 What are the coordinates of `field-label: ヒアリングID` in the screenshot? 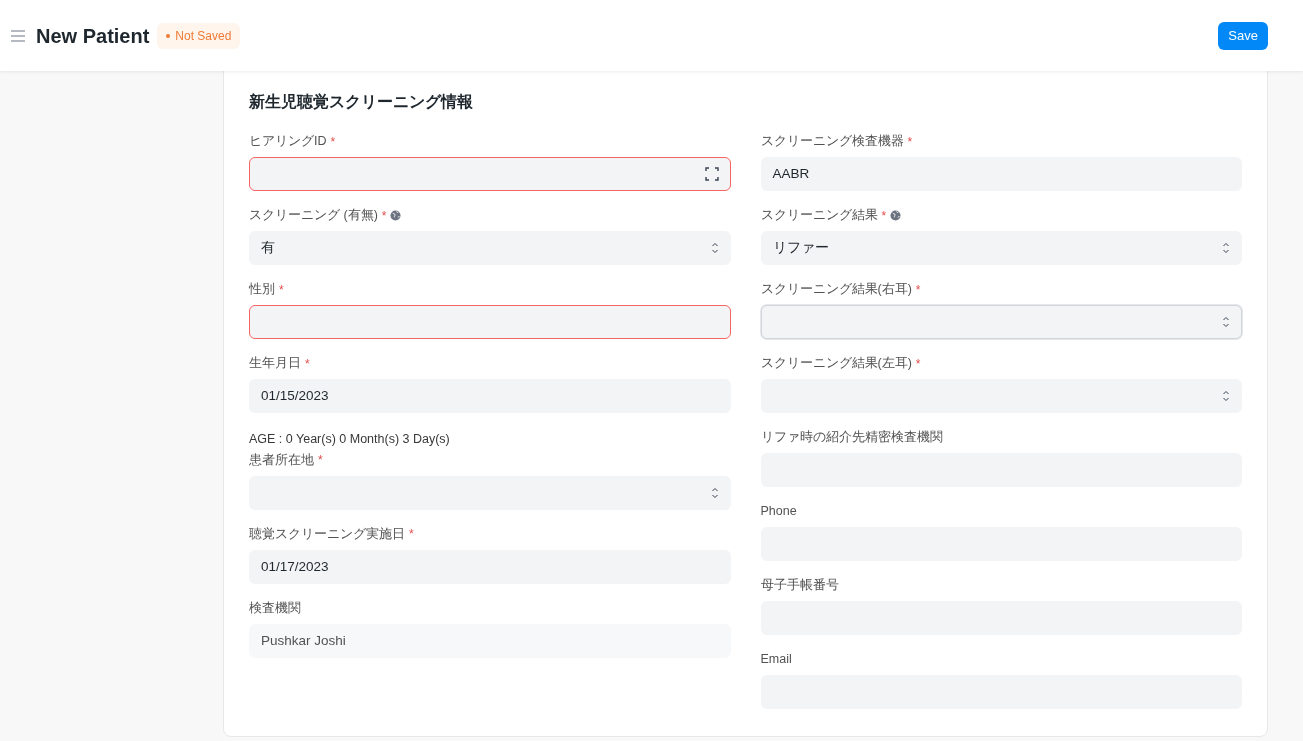 It's located at (288, 142).